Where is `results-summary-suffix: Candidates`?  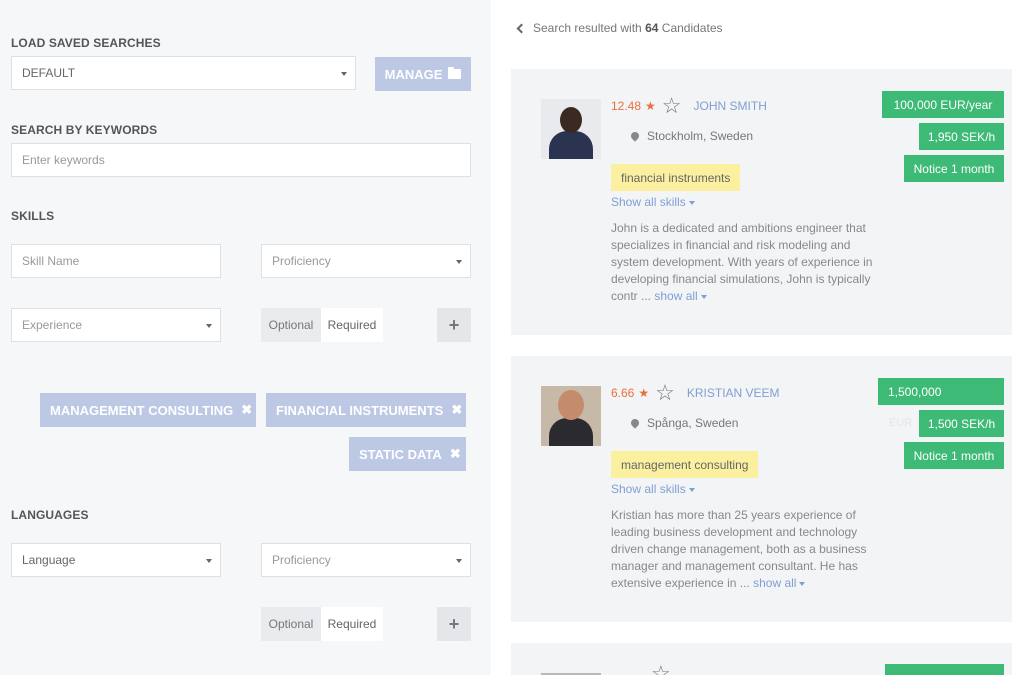
results-summary-suffix: Candidates is located at coordinates (692, 28).